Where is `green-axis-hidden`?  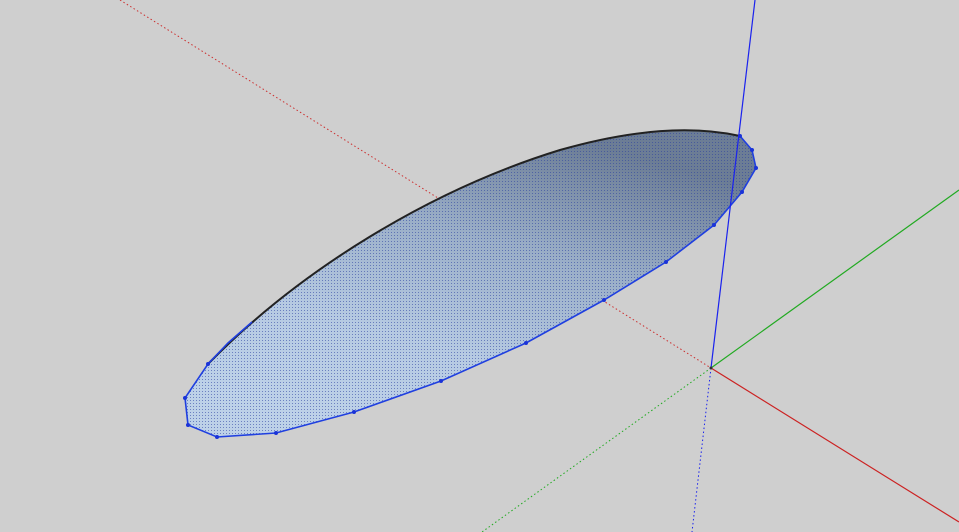 green-axis-hidden is located at coordinates (596, 449).